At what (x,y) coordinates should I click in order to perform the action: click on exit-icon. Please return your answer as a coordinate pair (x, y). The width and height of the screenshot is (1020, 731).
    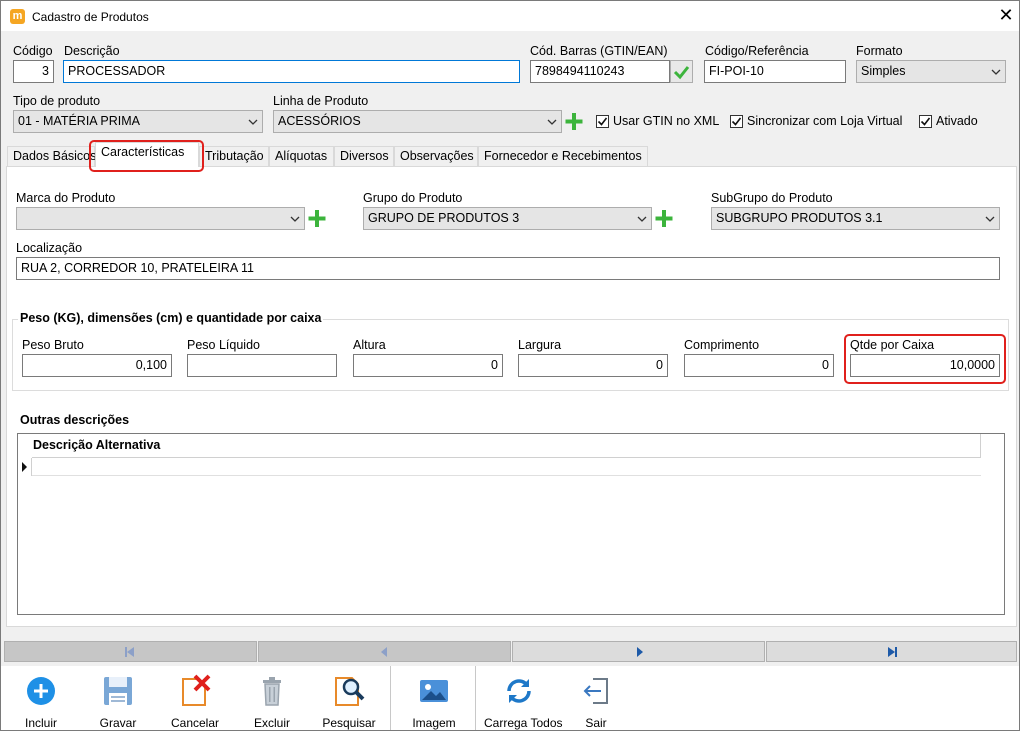
    Looking at the image, I should click on (595, 691).